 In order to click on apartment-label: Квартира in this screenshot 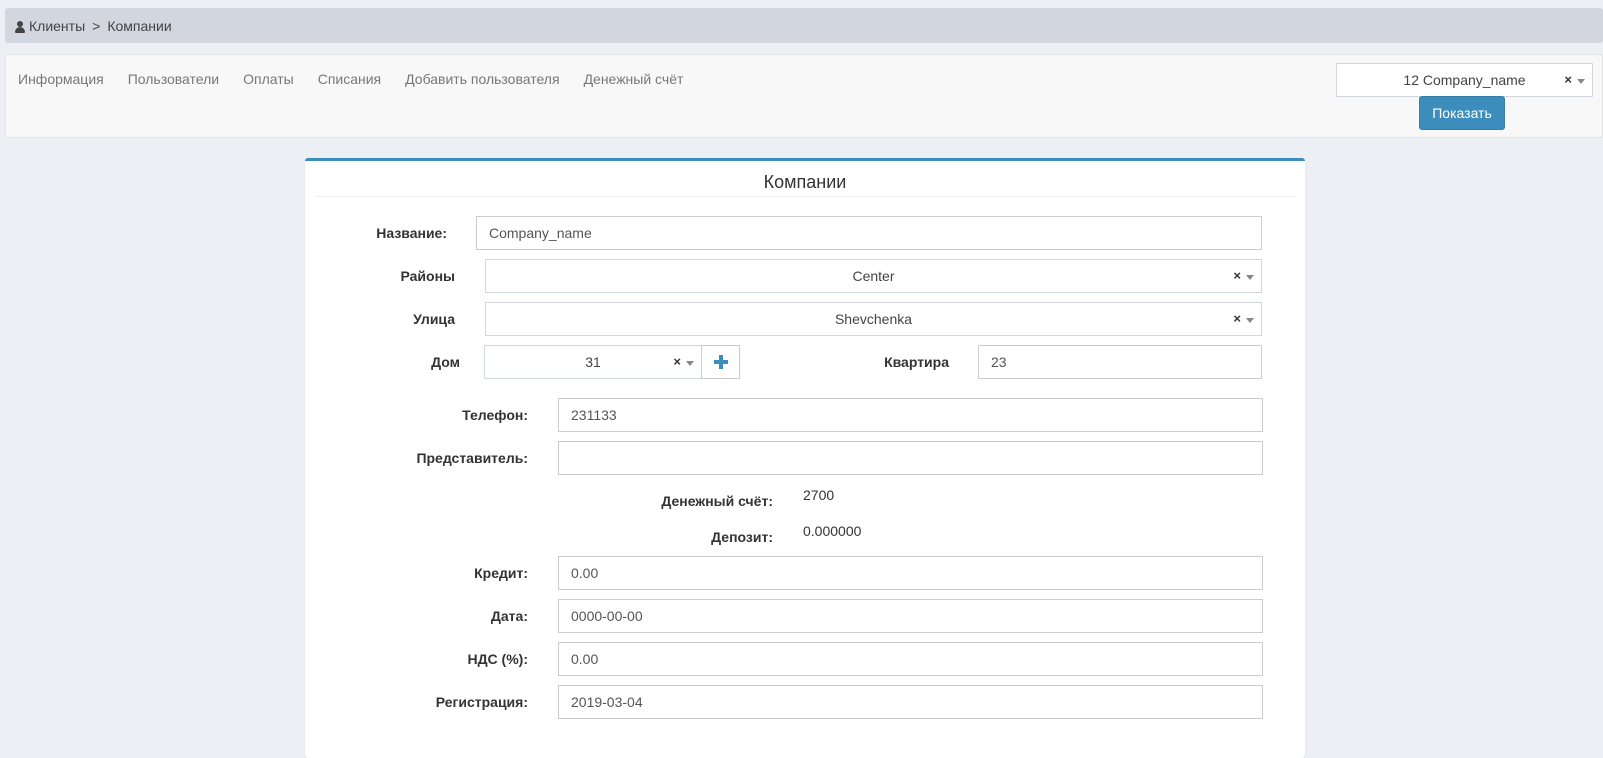, I will do `click(916, 362)`.